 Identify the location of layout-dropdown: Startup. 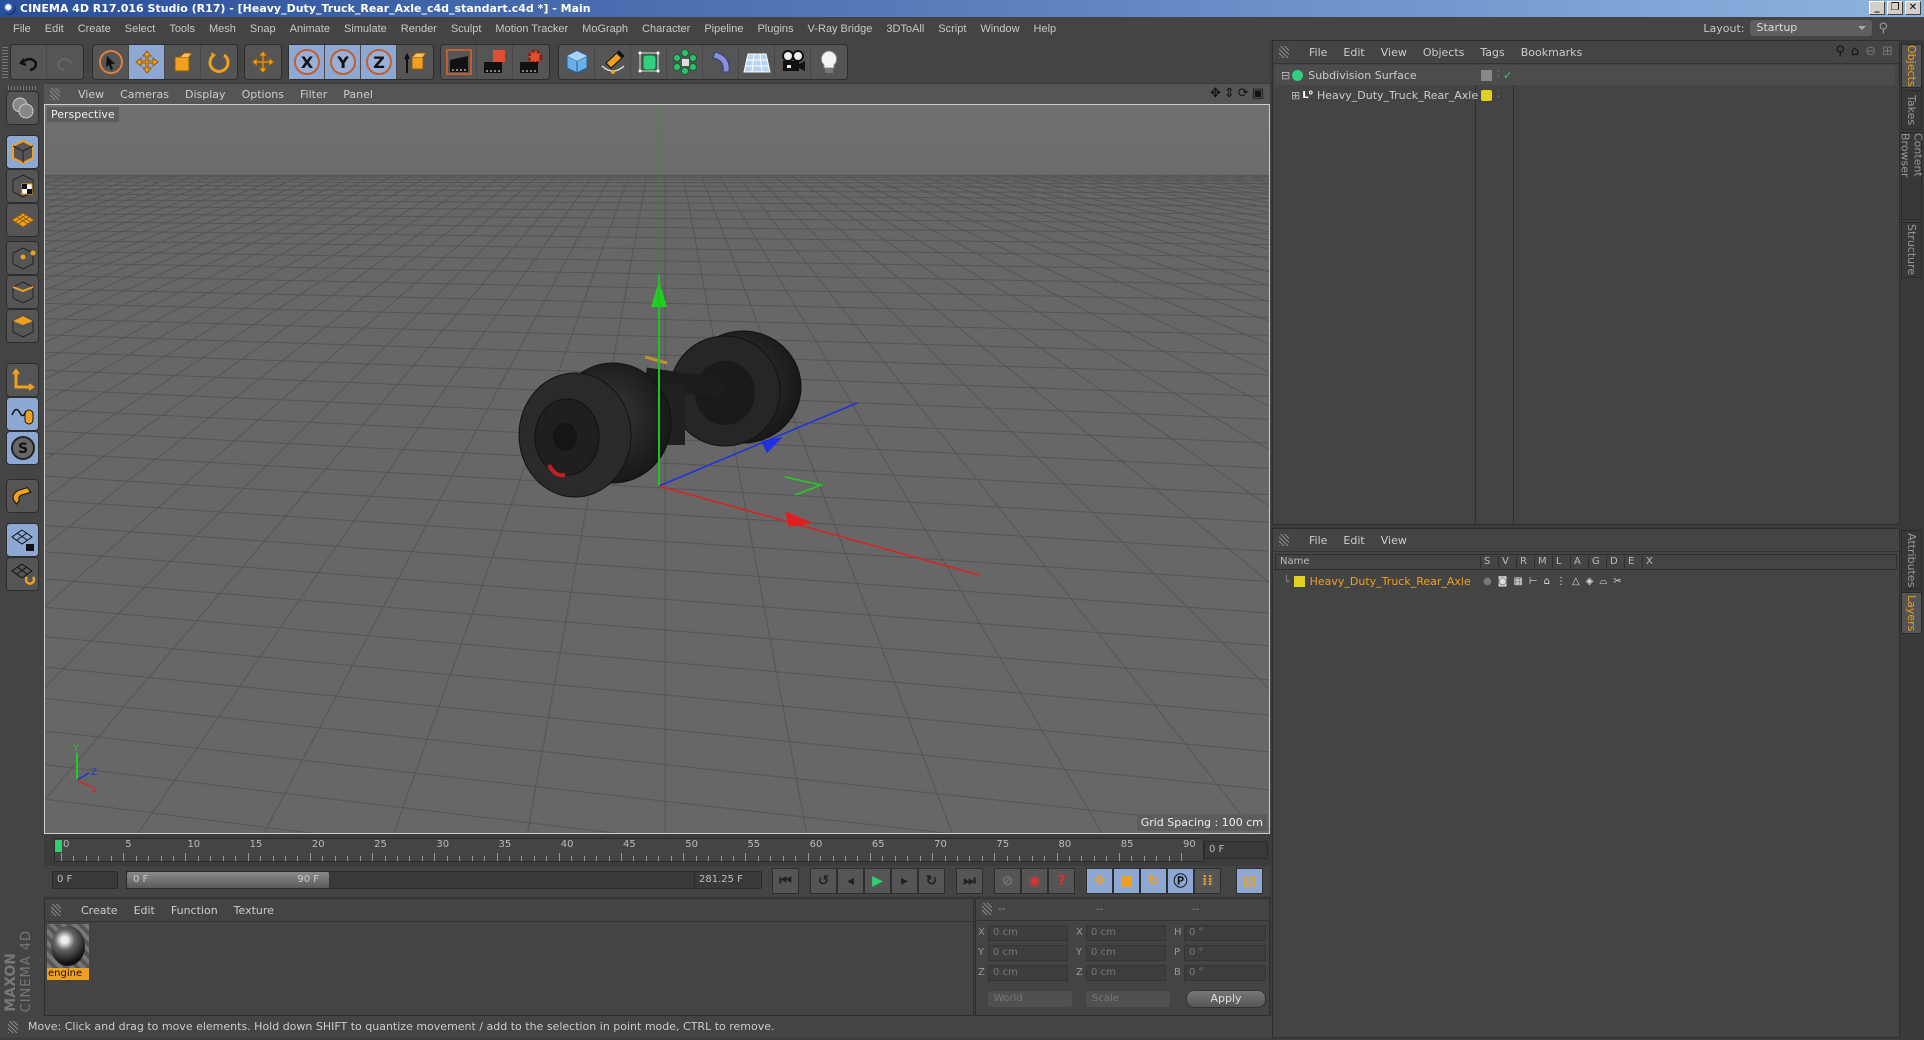
(1811, 28).